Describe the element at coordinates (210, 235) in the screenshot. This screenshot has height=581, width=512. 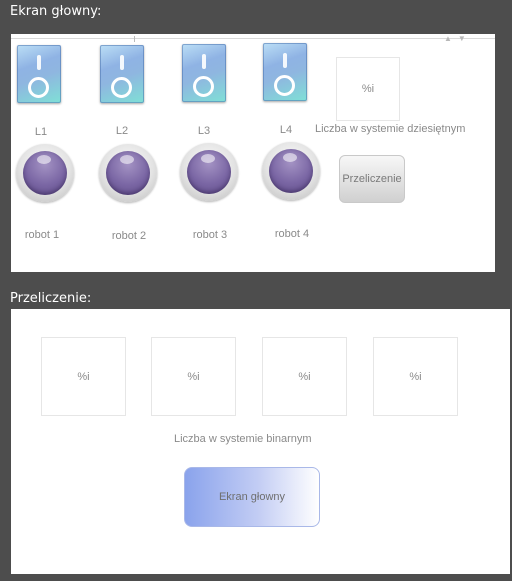
I see `robot-label-3: robot 3` at that location.